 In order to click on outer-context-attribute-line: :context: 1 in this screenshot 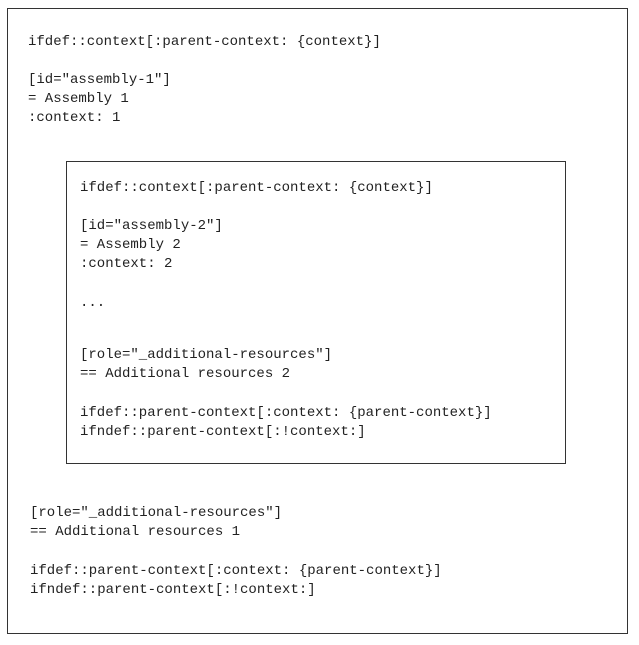, I will do `click(74, 118)`.